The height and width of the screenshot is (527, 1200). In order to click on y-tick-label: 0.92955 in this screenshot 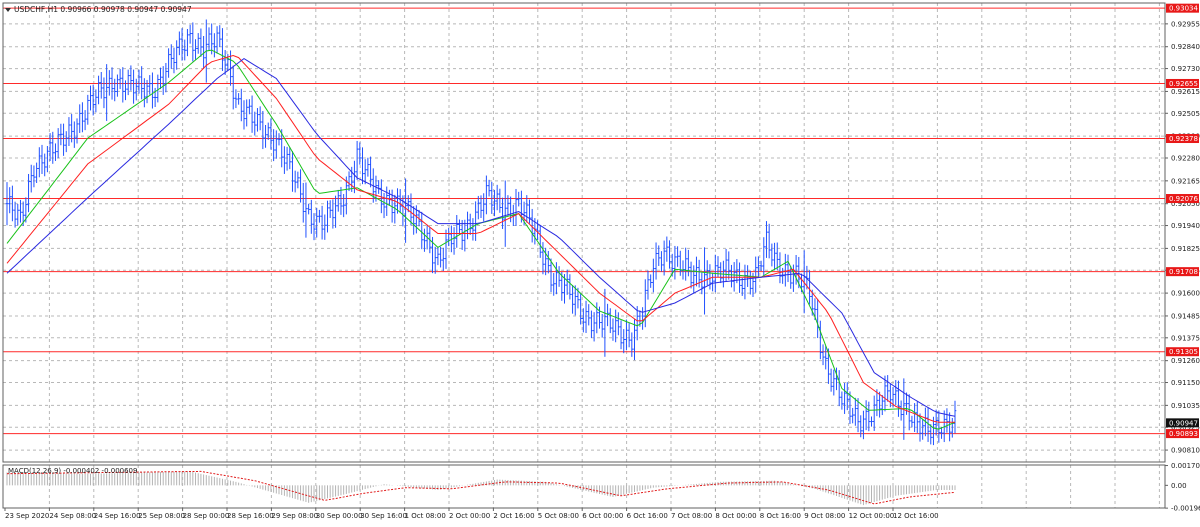, I will do `click(1185, 24)`.